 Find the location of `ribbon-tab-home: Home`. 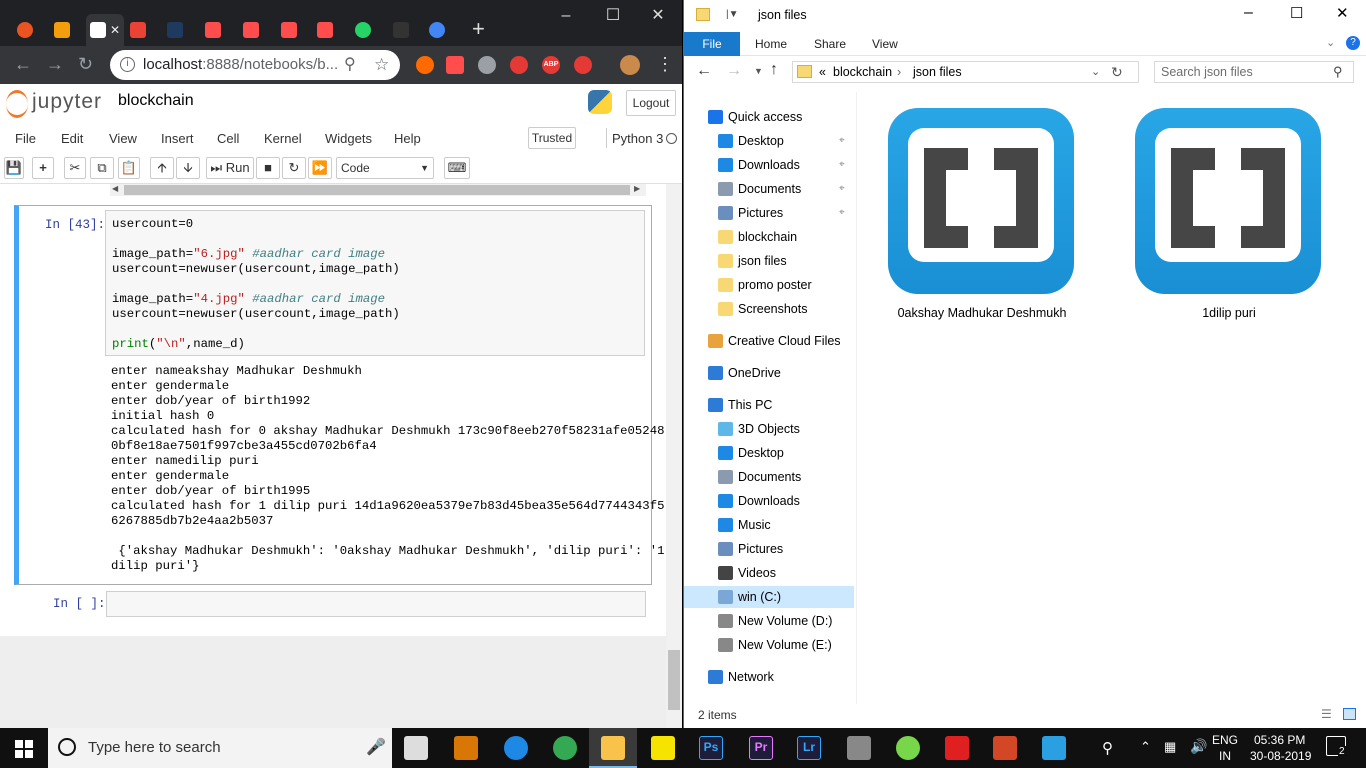

ribbon-tab-home: Home is located at coordinates (771, 44).